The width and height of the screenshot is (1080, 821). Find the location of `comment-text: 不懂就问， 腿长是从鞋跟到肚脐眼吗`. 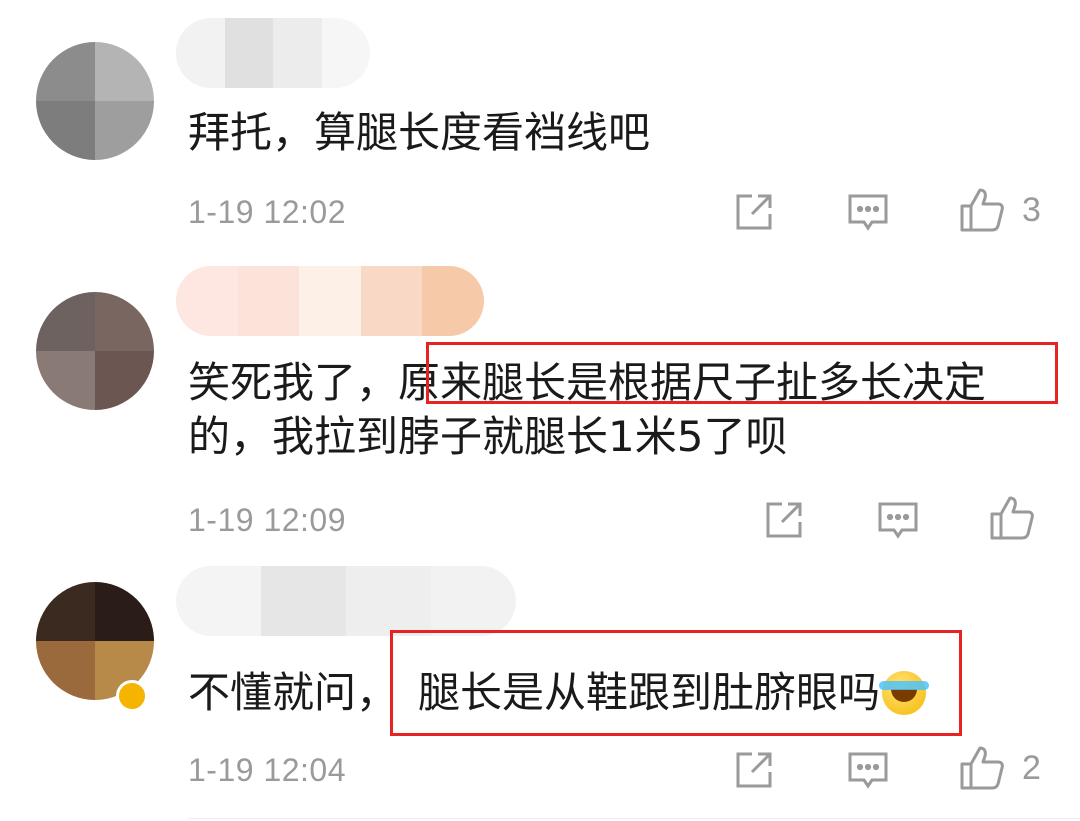

comment-text: 不懂就问， 腿长是从鞋跟到肚脐眼吗 is located at coordinates (623, 693).